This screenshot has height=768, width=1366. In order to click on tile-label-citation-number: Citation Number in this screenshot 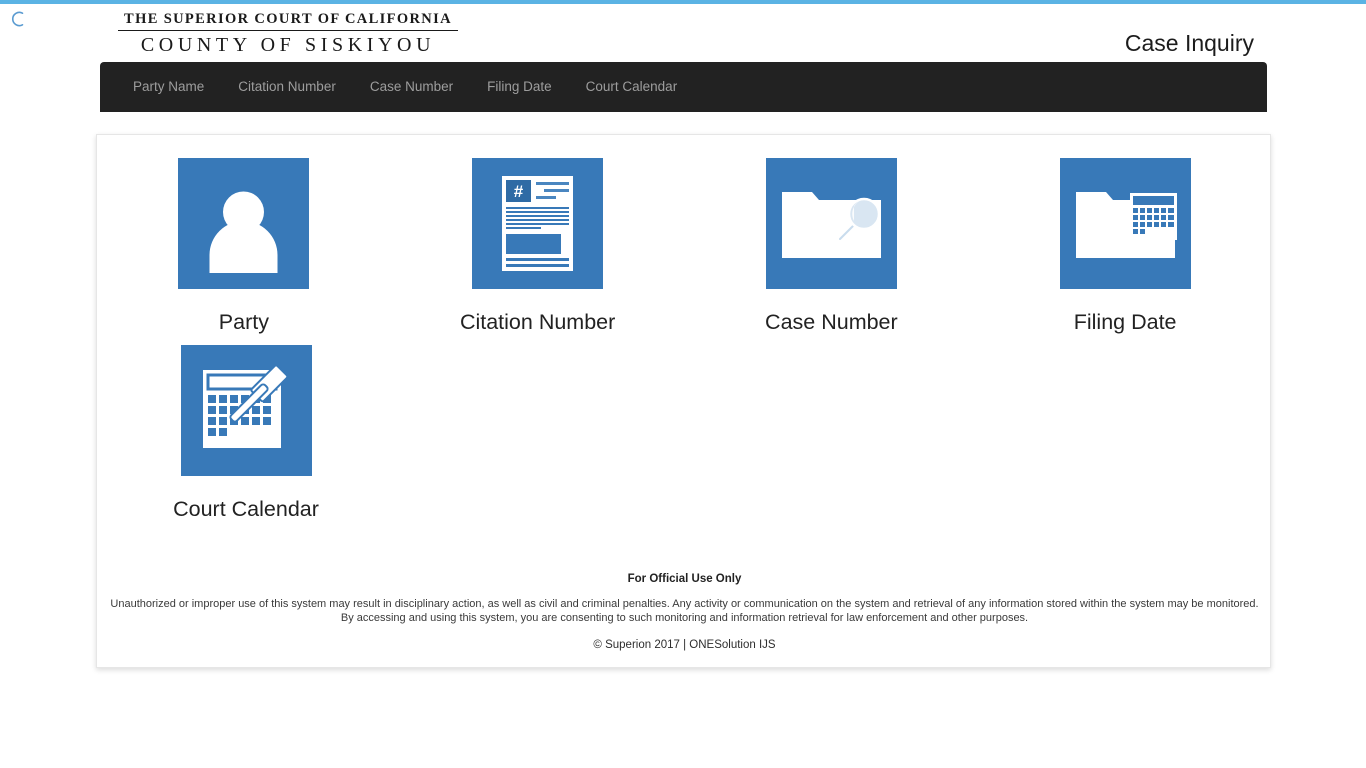, I will do `click(537, 322)`.